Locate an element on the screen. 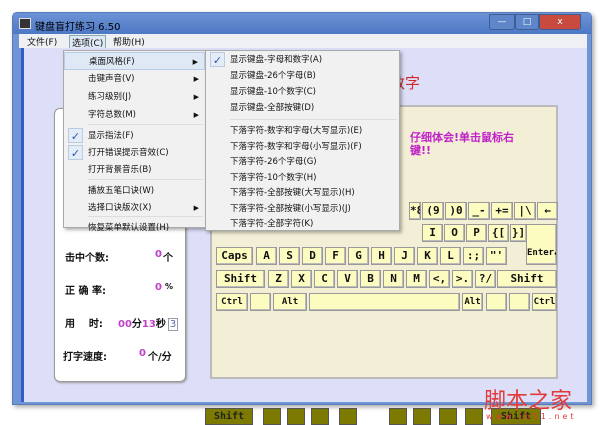 Image resolution: width=600 pixels, height=425 pixels. key-row4: ?/ is located at coordinates (485, 279).